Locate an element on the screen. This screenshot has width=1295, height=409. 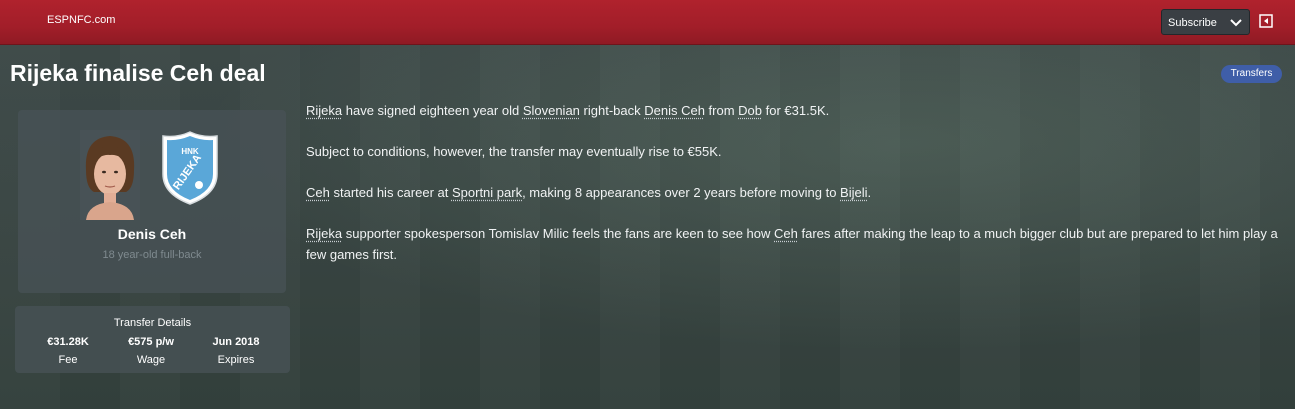
expires-label: Expires is located at coordinates (236, 360).